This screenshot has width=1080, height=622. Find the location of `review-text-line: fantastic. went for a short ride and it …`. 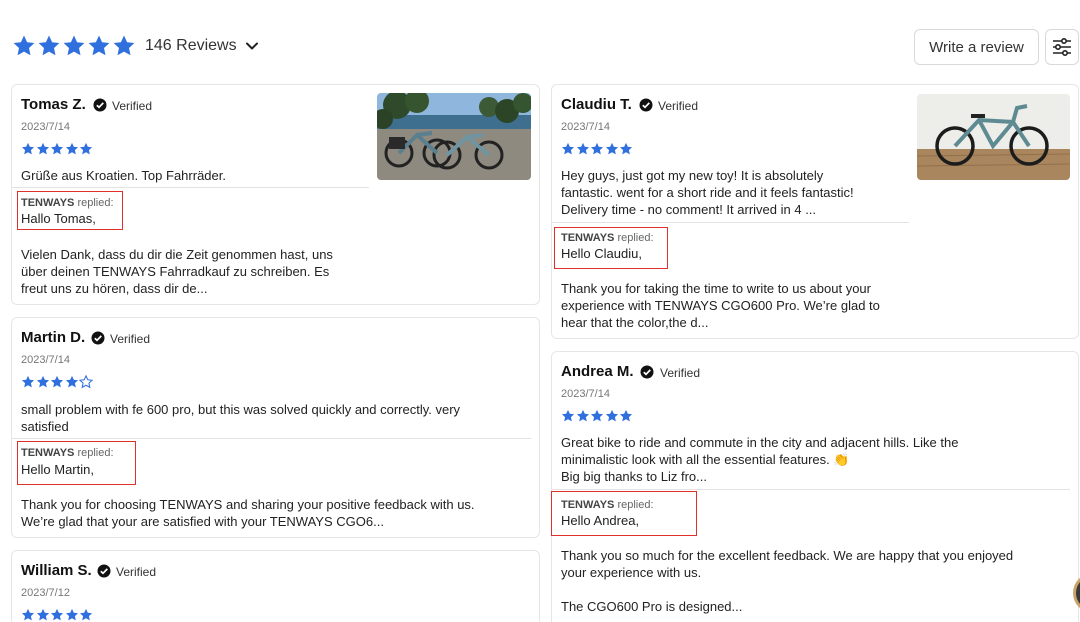

review-text-line: fantastic. went for a short ride and it … is located at coordinates (707, 192).